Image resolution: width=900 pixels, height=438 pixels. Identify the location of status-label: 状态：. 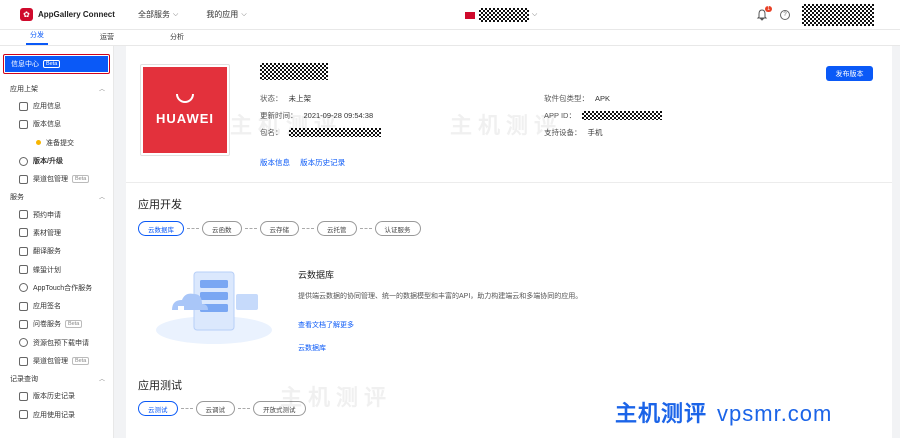
(271, 98).